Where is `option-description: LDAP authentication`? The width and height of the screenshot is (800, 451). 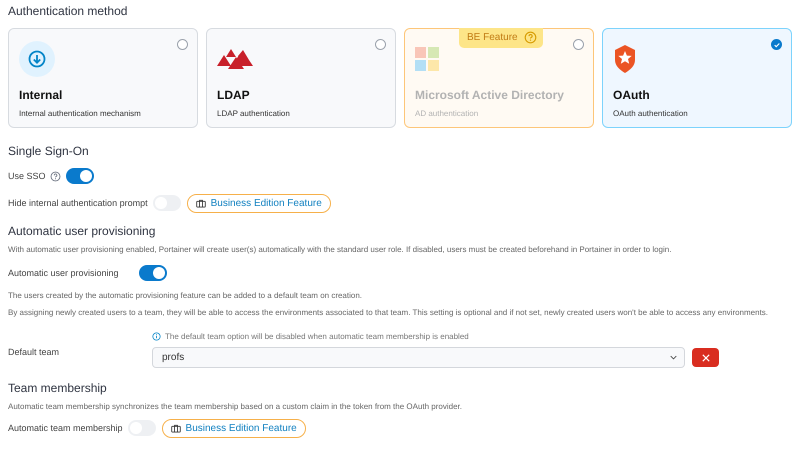 option-description: LDAP authentication is located at coordinates (254, 113).